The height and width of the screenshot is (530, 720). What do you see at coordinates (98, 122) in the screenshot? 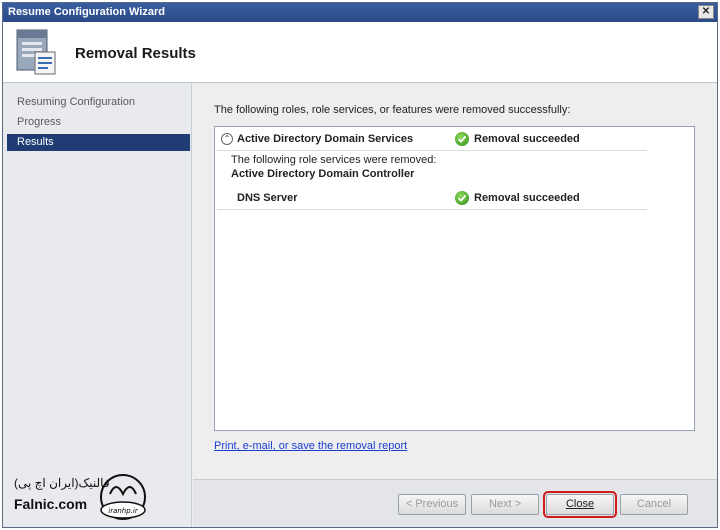
I see `sidebar-item-progress: Progress` at bounding box center [98, 122].